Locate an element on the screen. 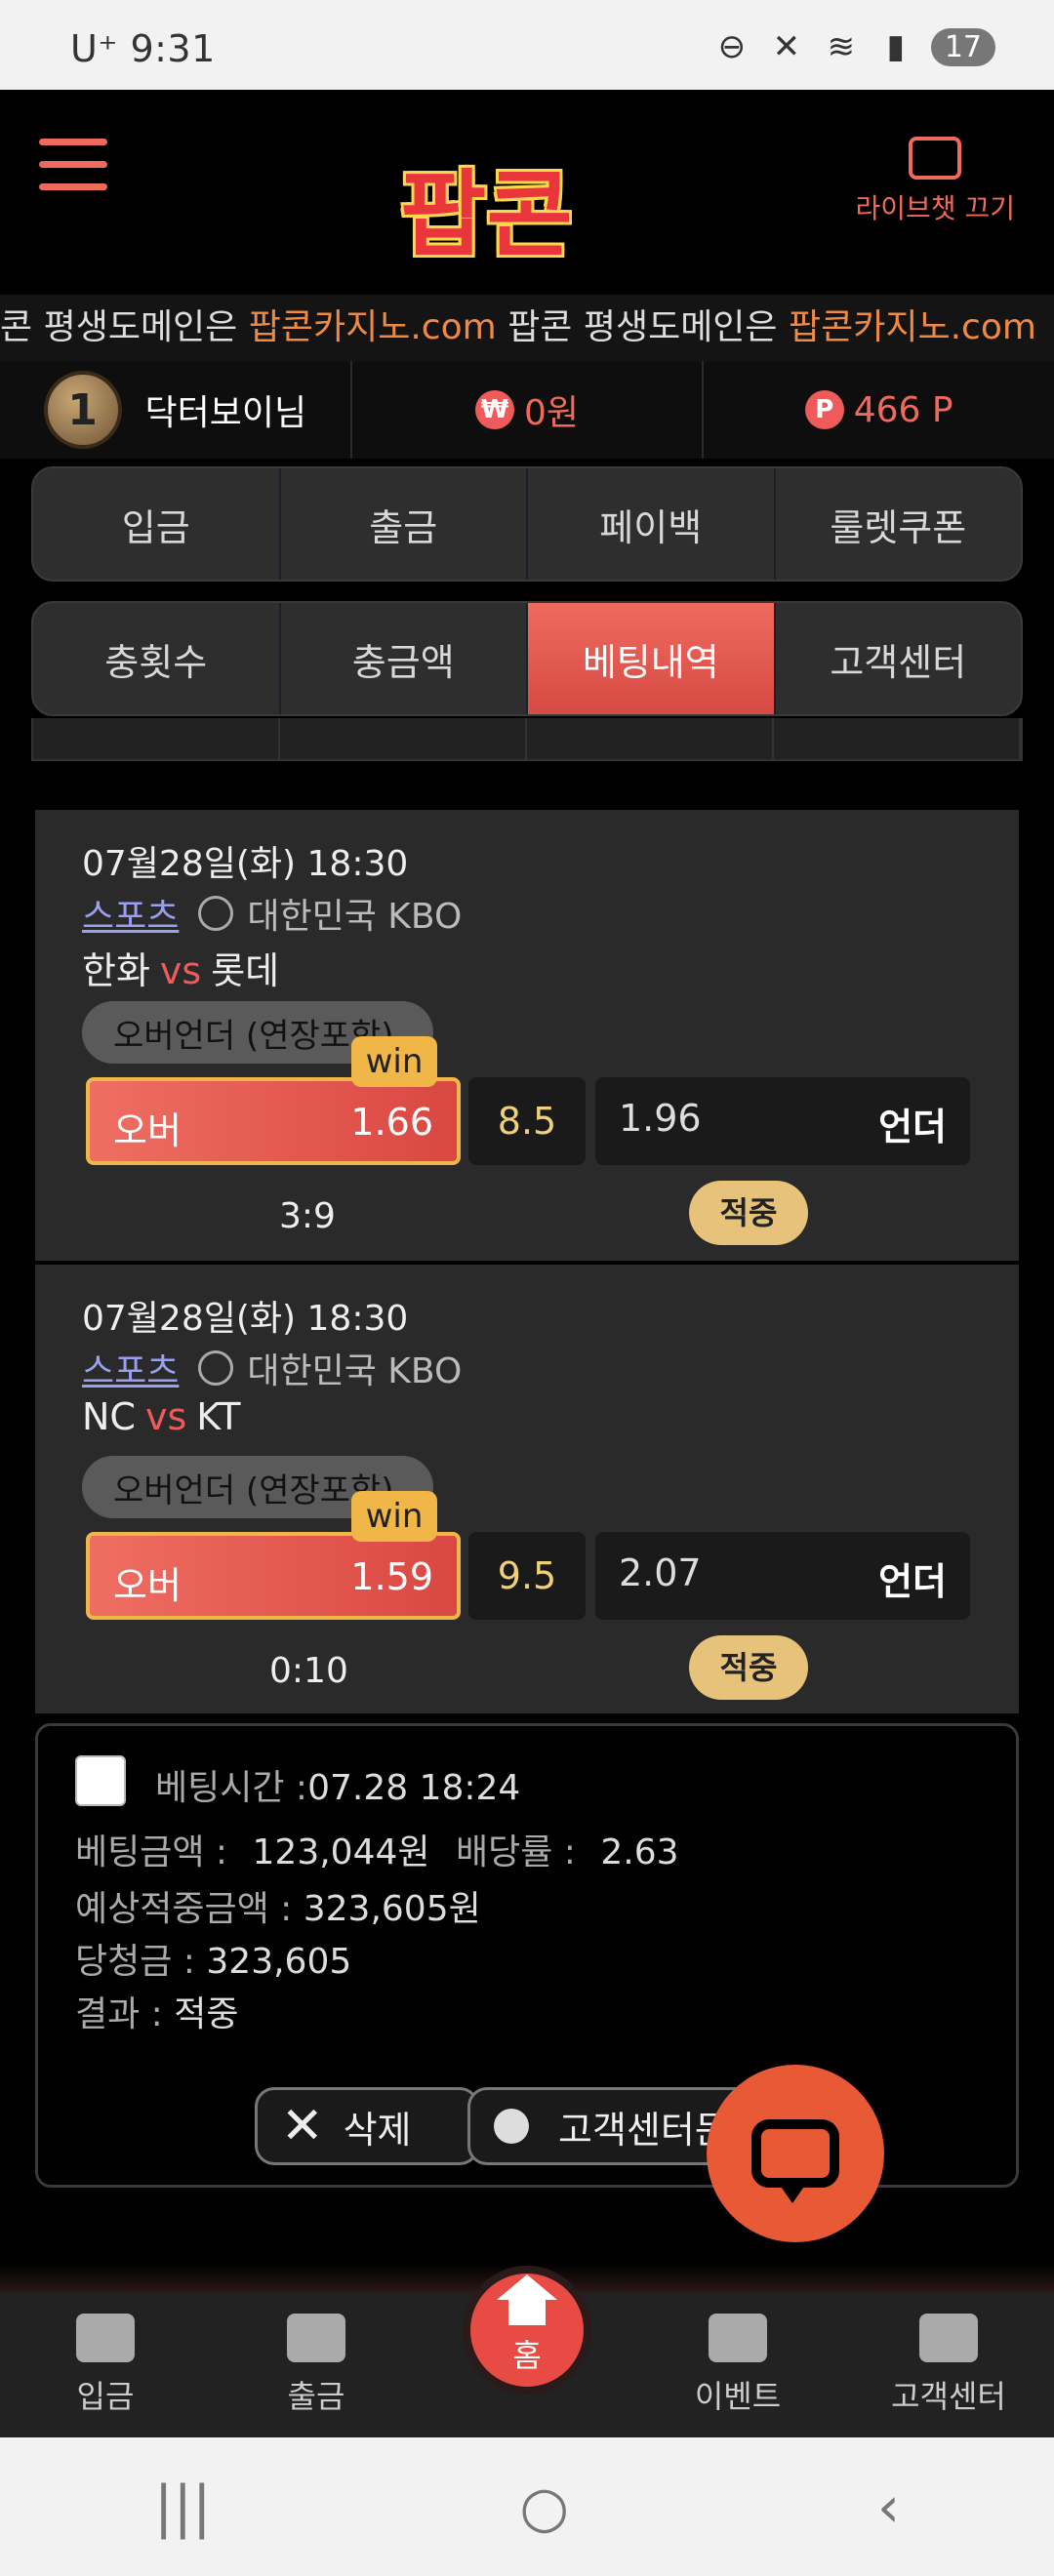  wallet-icon is located at coordinates (316, 2338).